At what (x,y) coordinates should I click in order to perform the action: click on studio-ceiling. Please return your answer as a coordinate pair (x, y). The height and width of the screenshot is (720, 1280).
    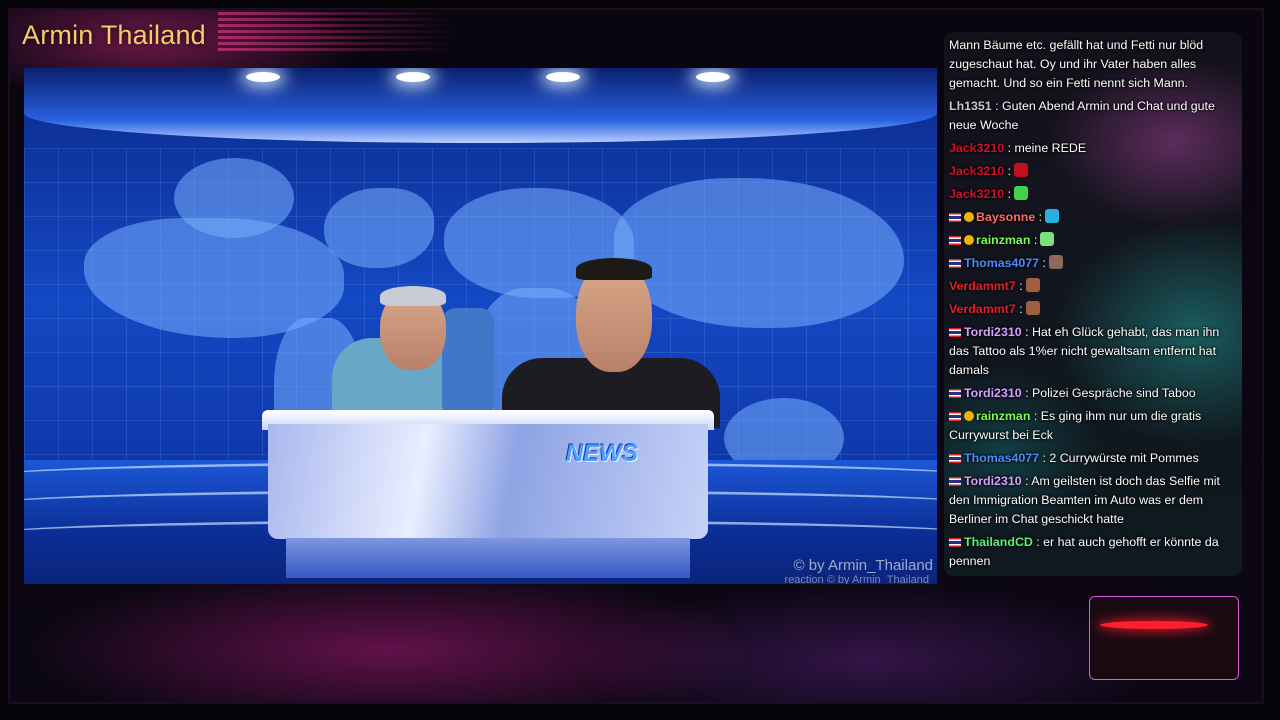
    Looking at the image, I should click on (480, 105).